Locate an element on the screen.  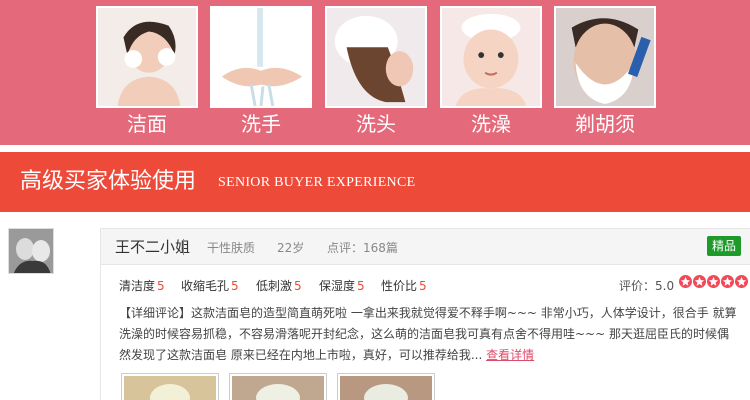
usage-label-bath: 洗澡 is located at coordinates (491, 124).